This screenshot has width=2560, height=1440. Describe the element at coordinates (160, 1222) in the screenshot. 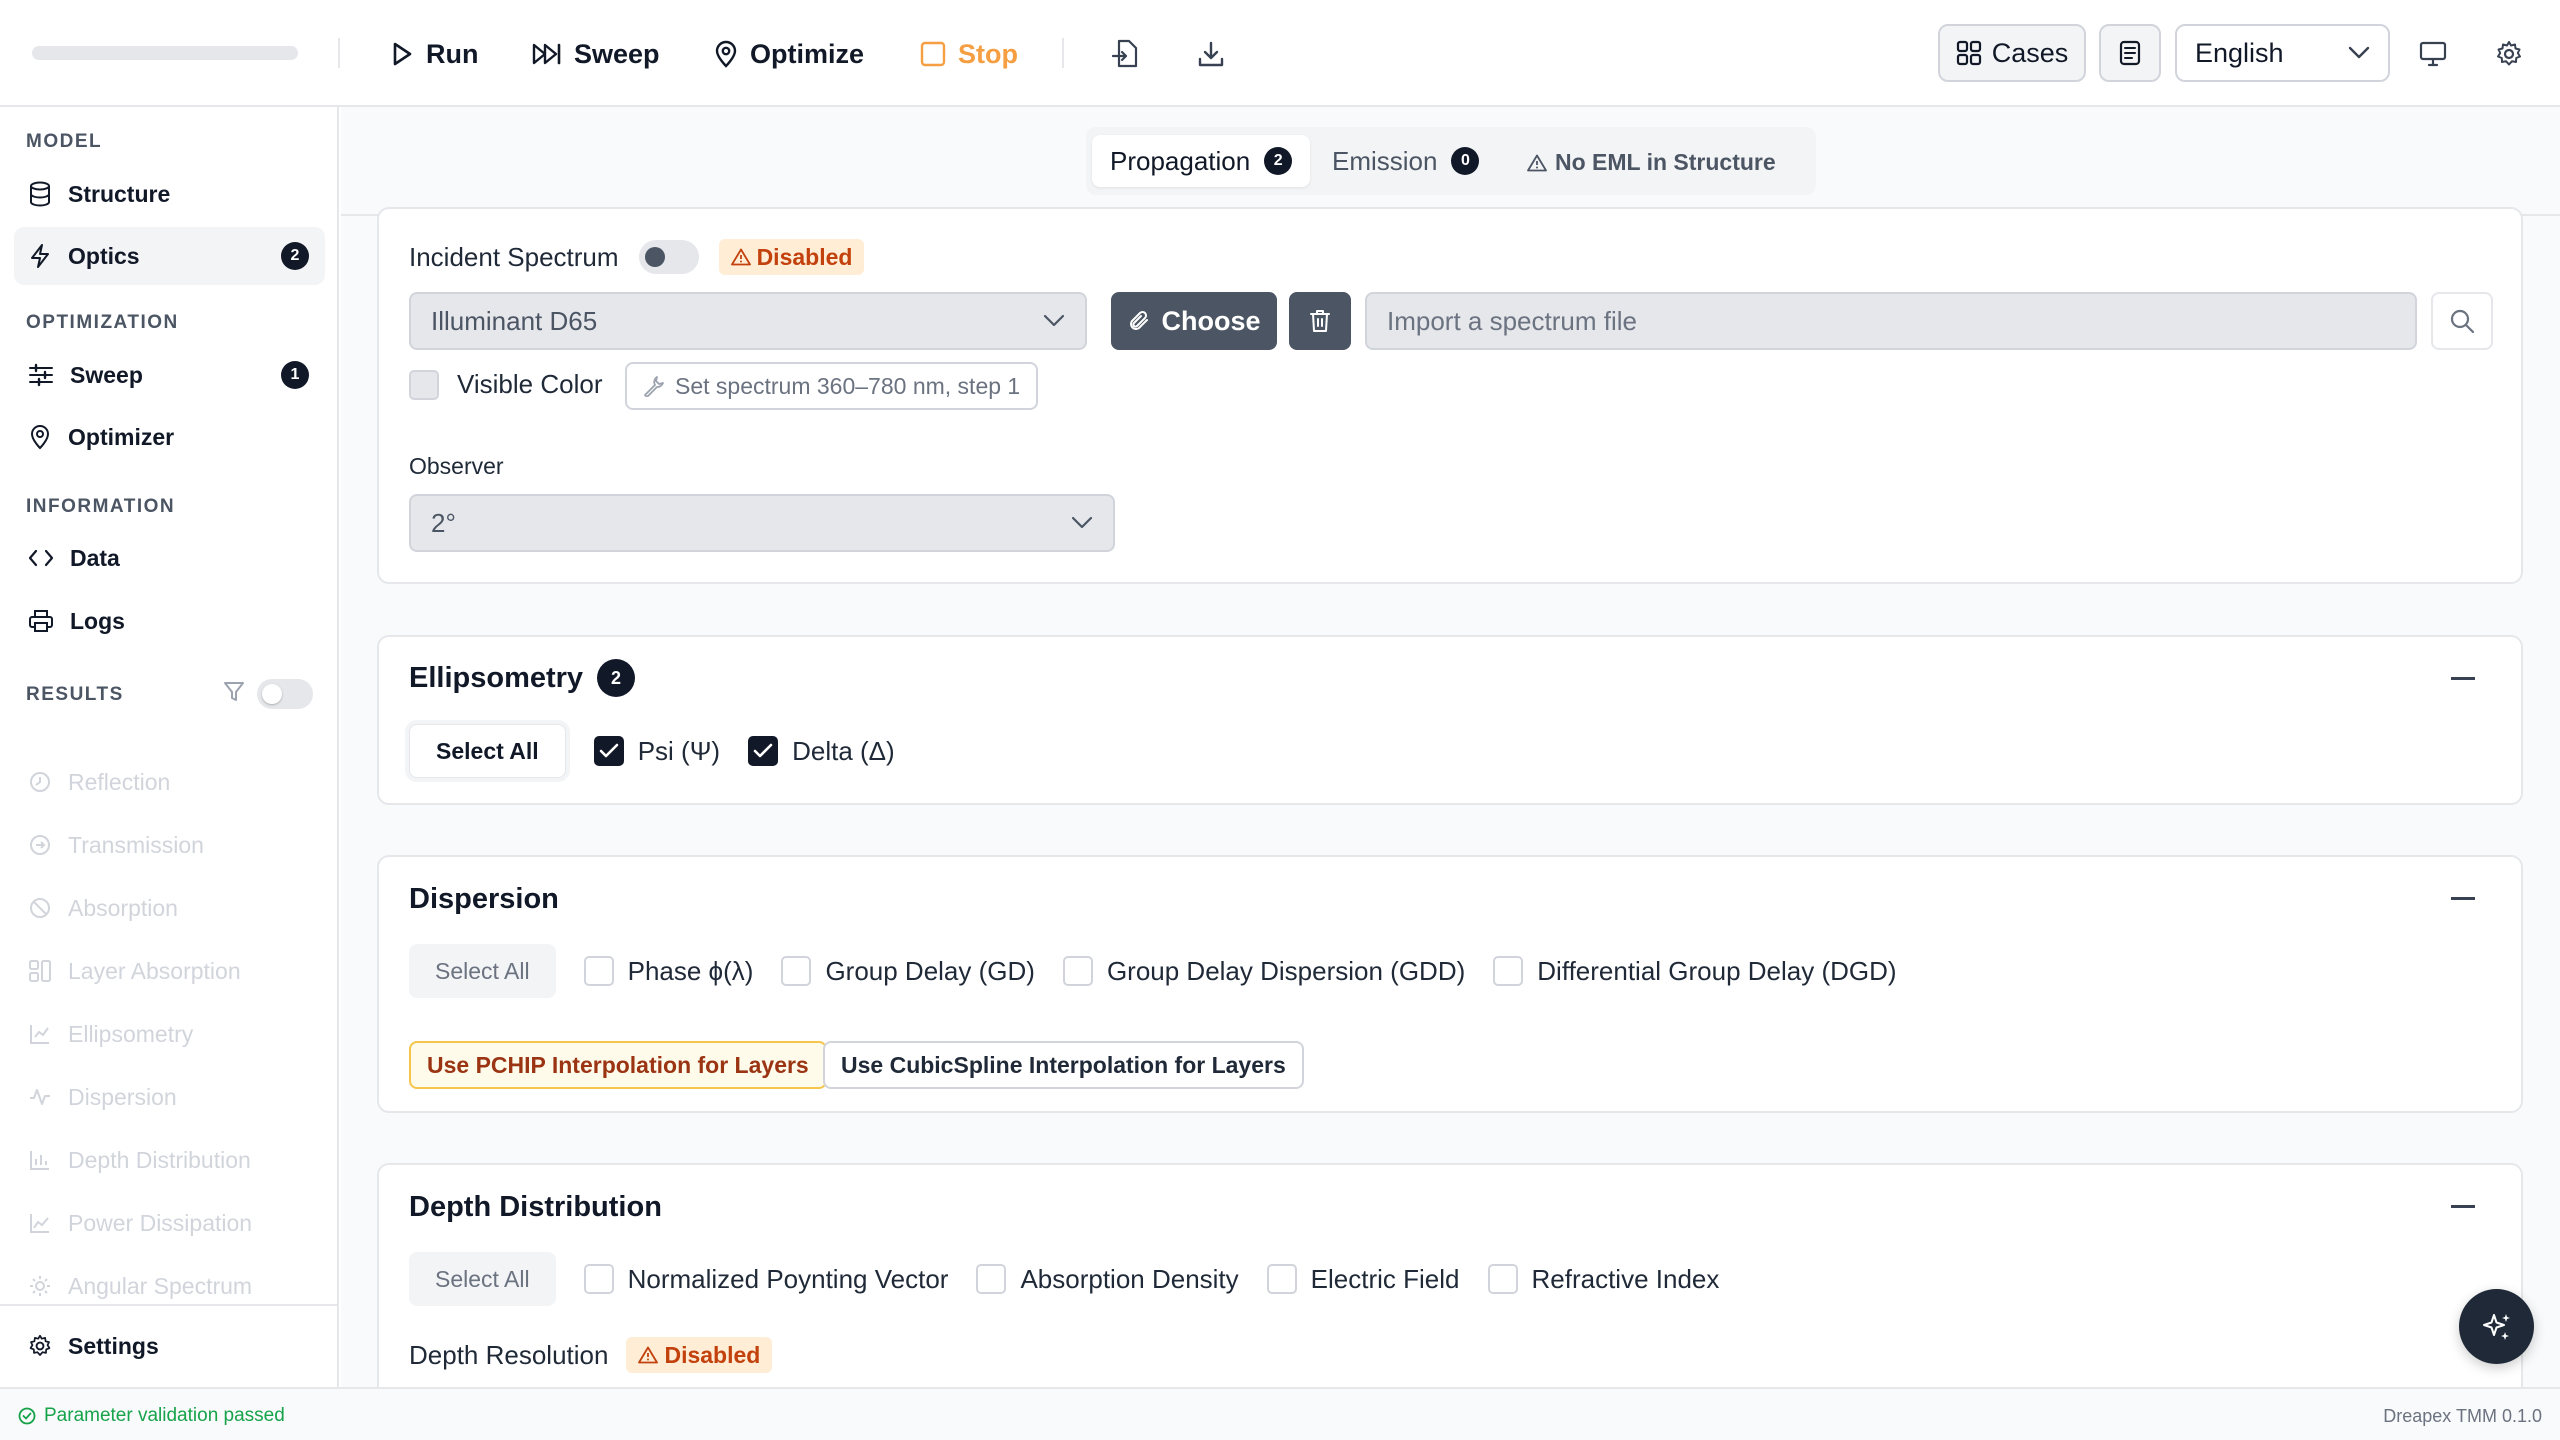

I see `sidebar-item-label: Power Dissipation` at that location.